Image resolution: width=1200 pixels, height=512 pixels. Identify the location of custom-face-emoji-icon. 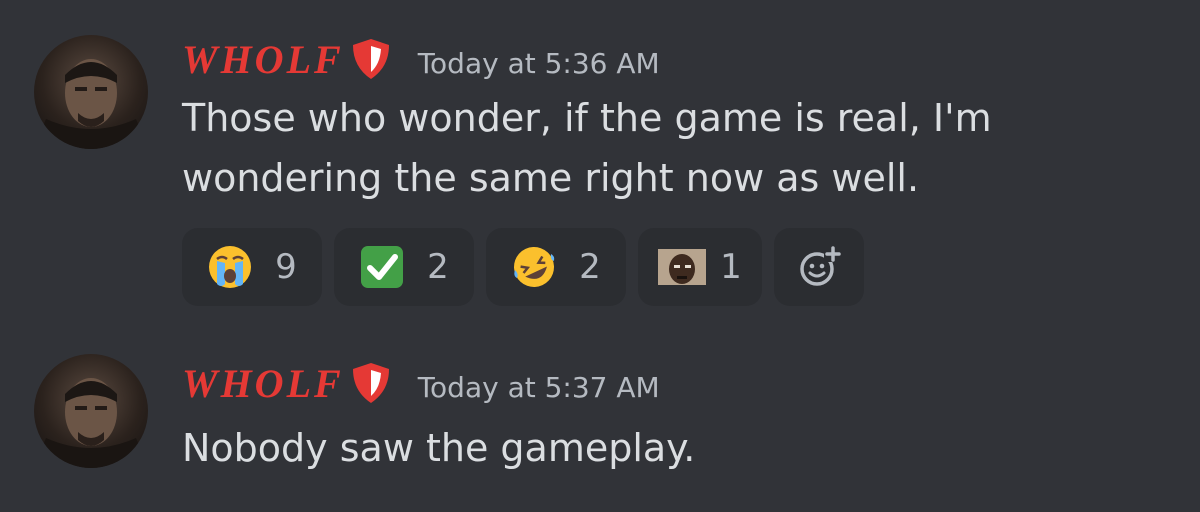
(682, 267).